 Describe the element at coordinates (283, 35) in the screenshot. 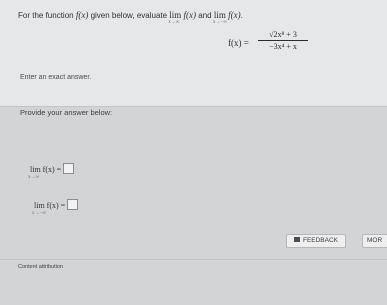

I see `numerator: √2x⁸ + 3` at that location.